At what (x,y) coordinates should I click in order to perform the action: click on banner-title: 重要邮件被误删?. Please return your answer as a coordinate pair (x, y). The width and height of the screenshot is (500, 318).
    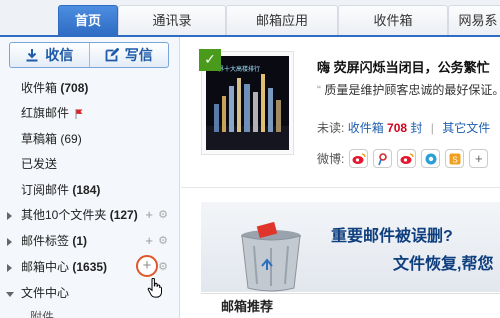
    Looking at the image, I should click on (392, 236).